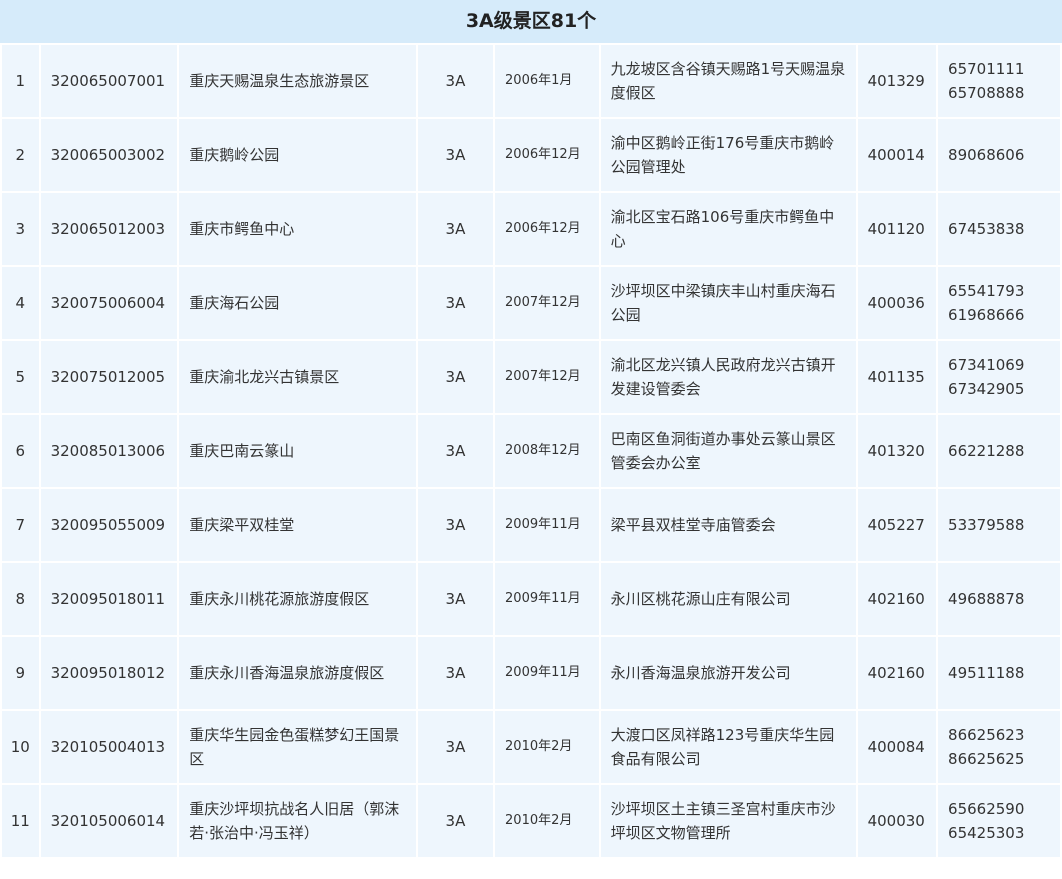 The image size is (1062, 879). What do you see at coordinates (999, 451) in the screenshot?
I see `phone-number: 66221288` at bounding box center [999, 451].